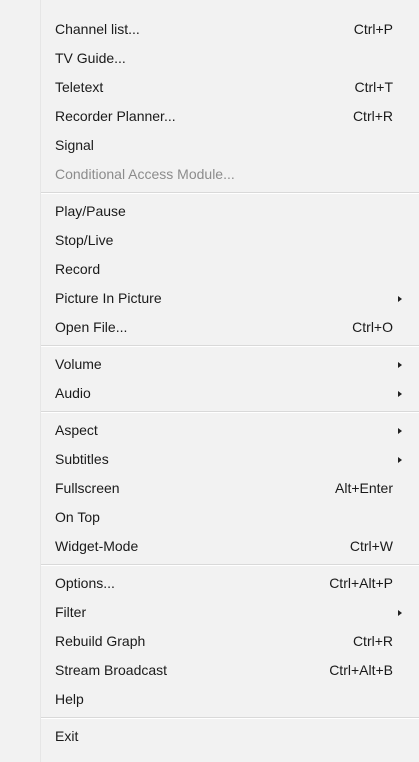 This screenshot has width=419, height=762. What do you see at coordinates (78, 364) in the screenshot?
I see `menu-item-label: Volume` at bounding box center [78, 364].